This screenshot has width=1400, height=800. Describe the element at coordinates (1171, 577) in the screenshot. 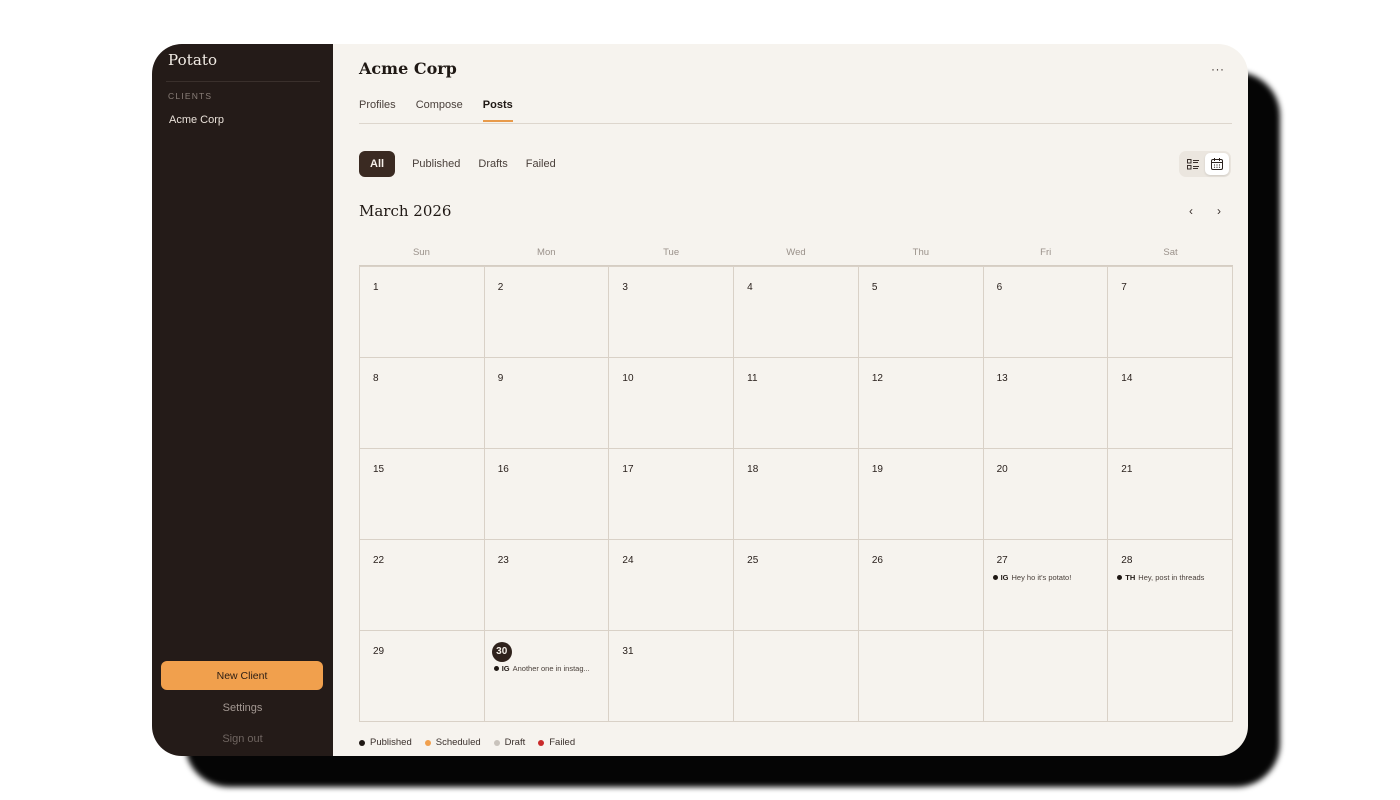

I see `post-event: TH Hey, post in threads` at that location.